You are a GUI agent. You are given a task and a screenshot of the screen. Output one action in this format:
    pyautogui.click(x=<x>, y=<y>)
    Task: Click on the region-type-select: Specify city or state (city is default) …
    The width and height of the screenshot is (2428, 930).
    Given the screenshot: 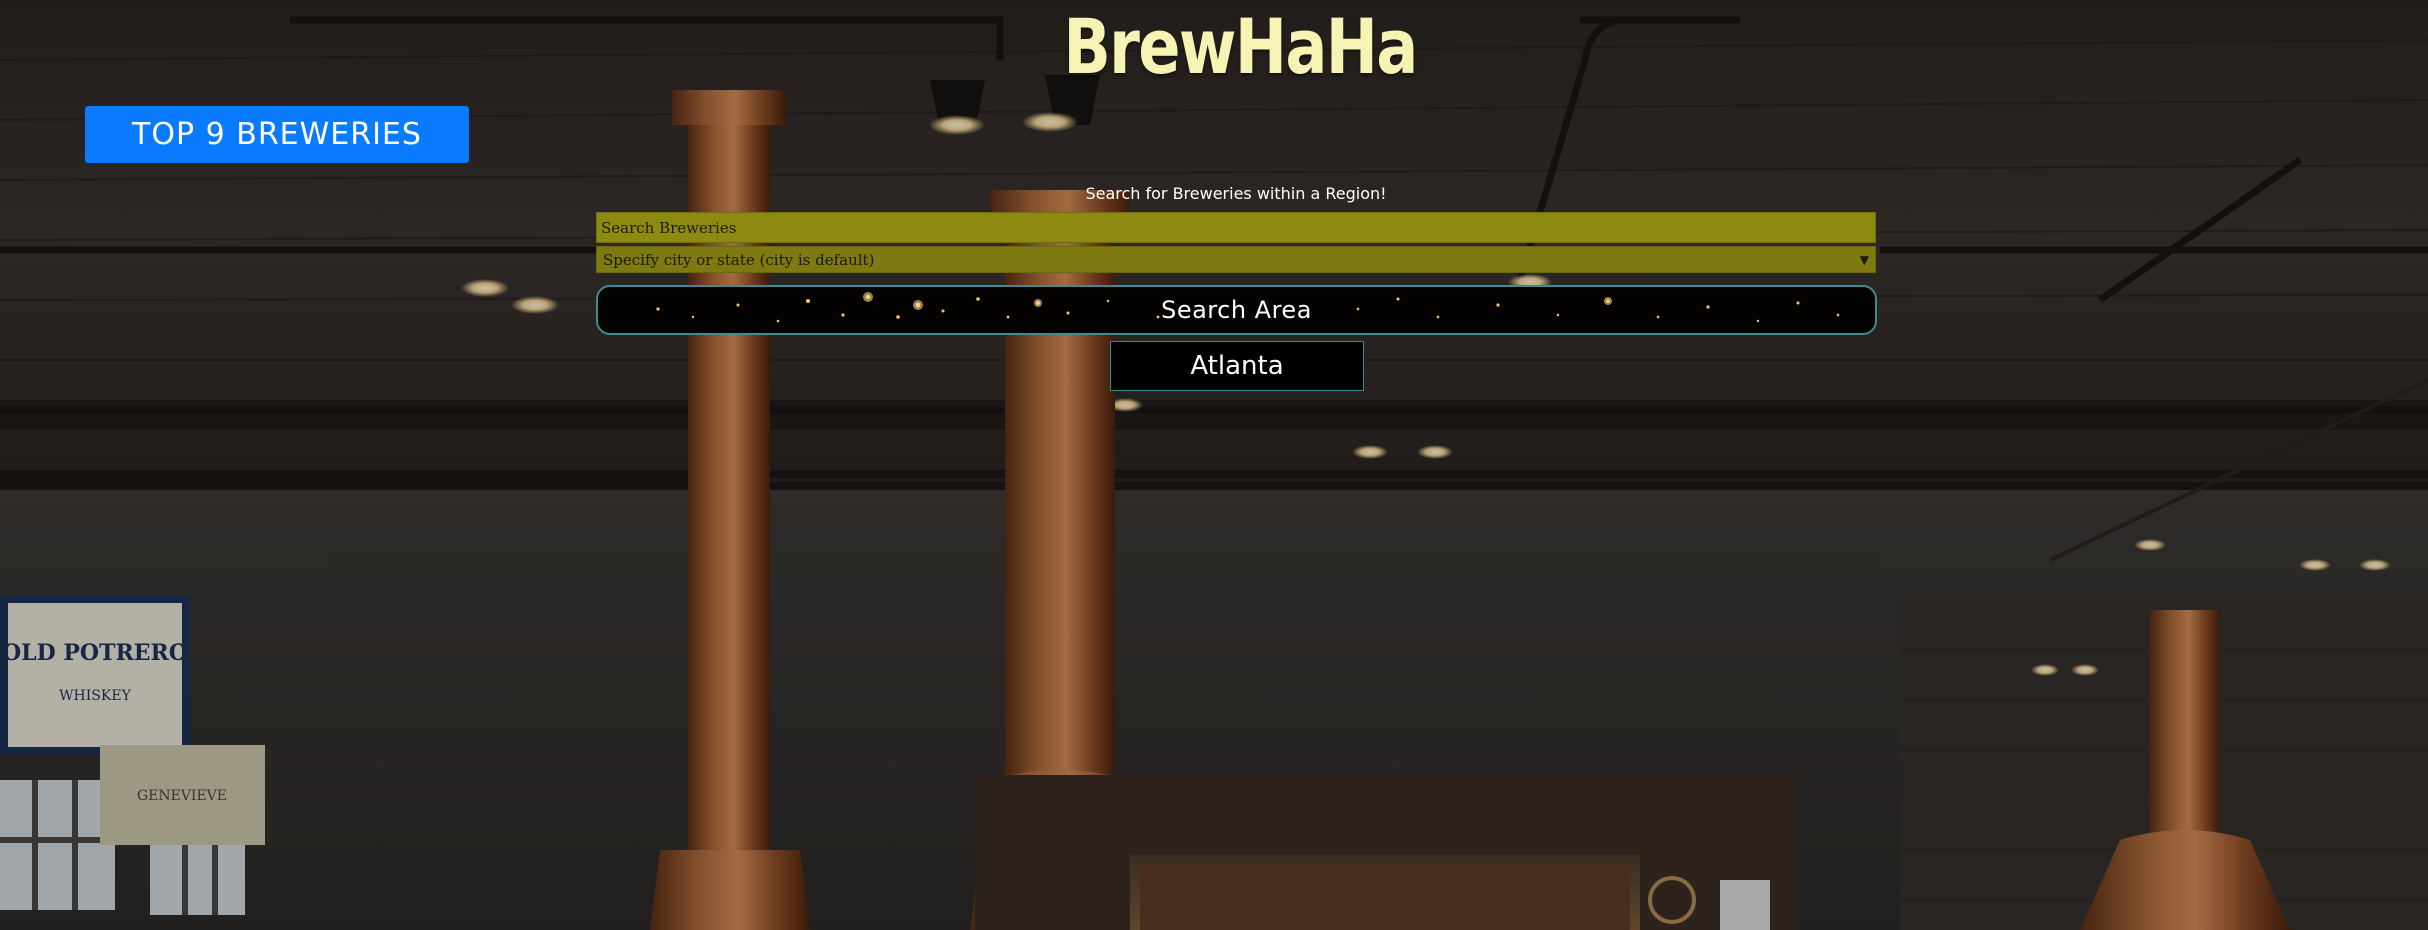 What is the action you would take?
    pyautogui.click(x=1236, y=259)
    